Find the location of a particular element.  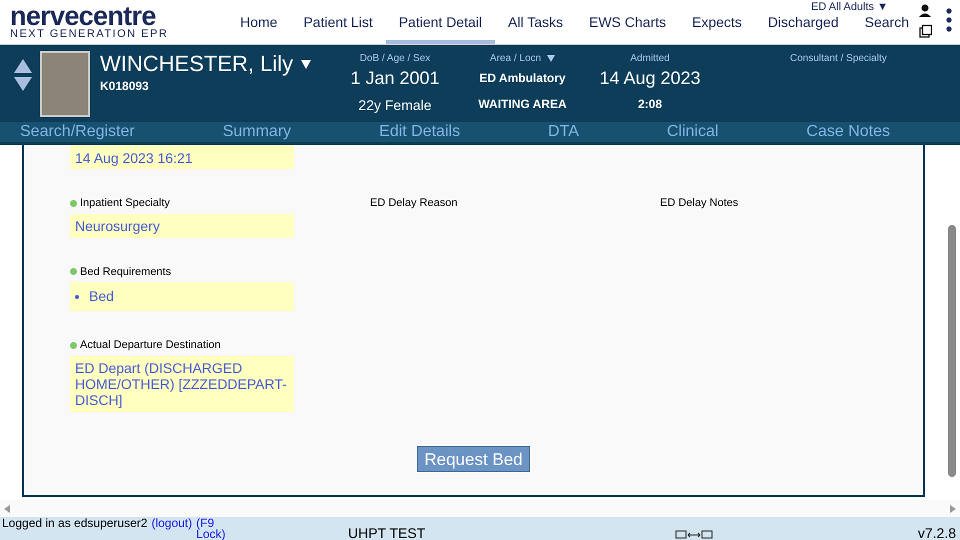

bullet-icon is located at coordinates (77, 296).